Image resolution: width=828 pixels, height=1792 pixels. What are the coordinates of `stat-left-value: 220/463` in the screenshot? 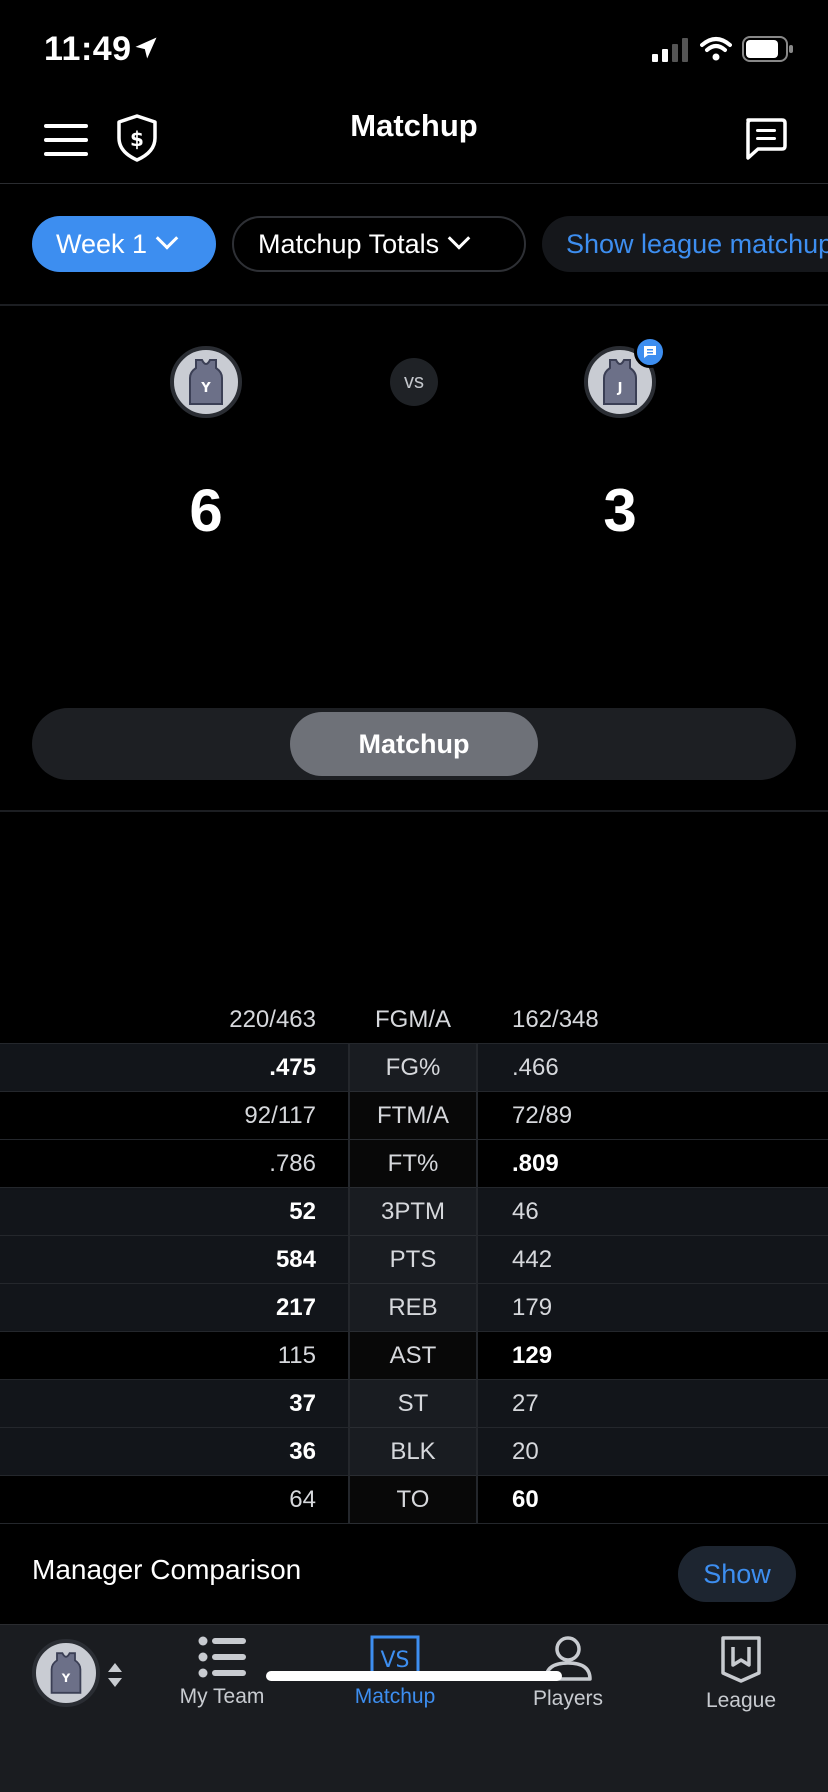 It's located at (272, 1019).